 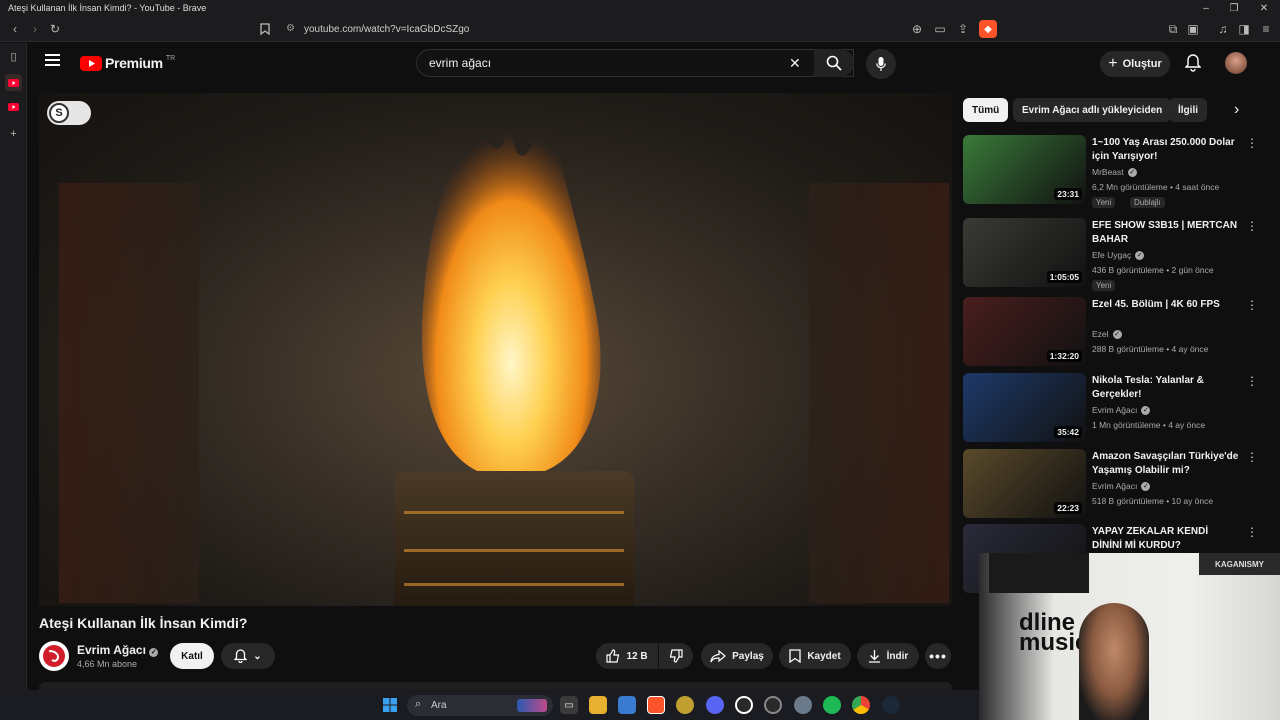 I want to click on media-icon: ♫, so click(x=1223, y=29).